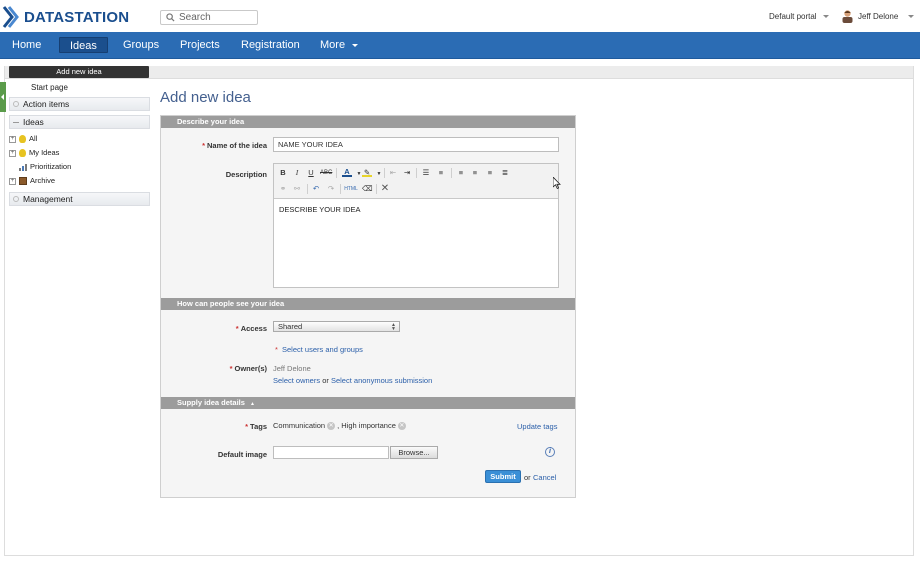 This screenshot has width=920, height=562. I want to click on name-label: * Name of the idea, so click(217, 145).